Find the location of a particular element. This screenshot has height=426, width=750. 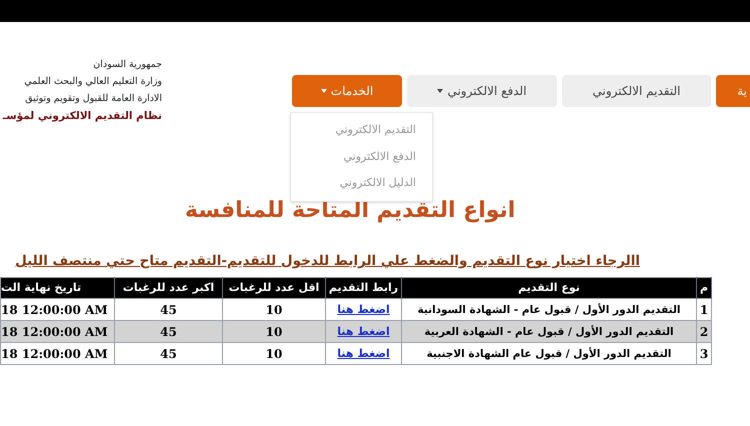

table-cell: التقديم الدور الأول / قبول عام - الشهادة السودانية is located at coordinates (549, 310).